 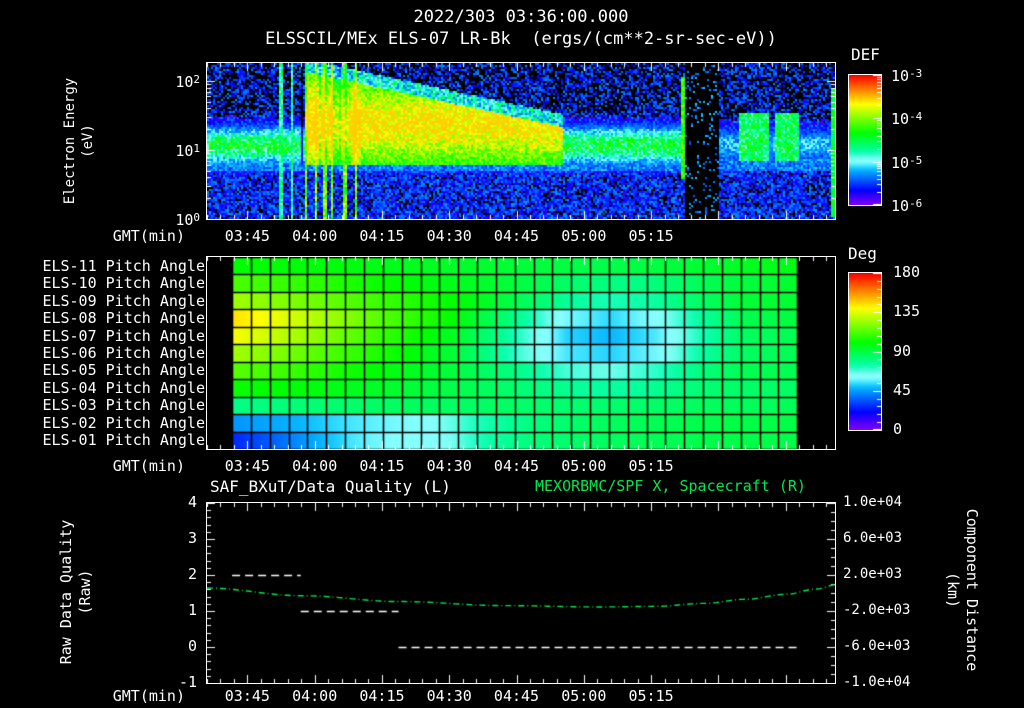 What do you see at coordinates (148, 466) in the screenshot?
I see `gmt-label-middle: GMT(min)` at bounding box center [148, 466].